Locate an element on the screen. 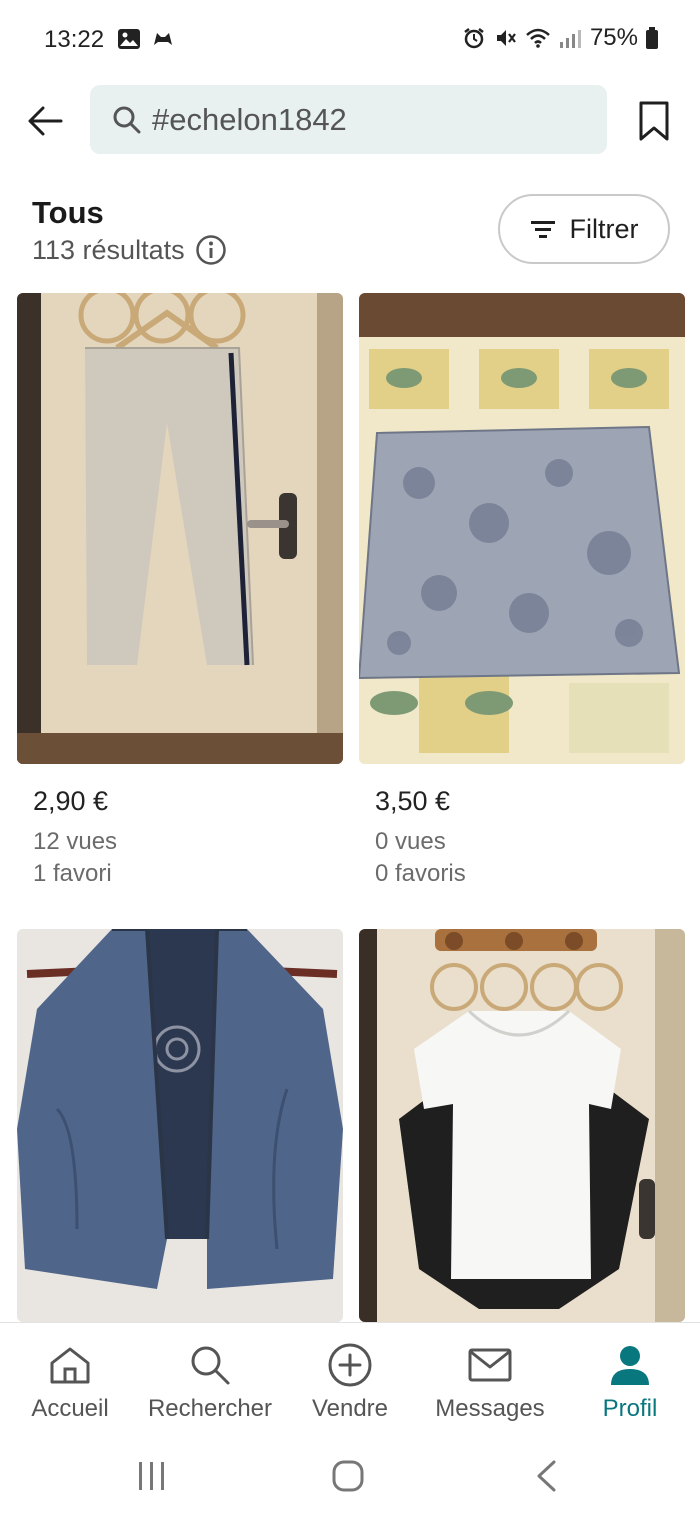 This screenshot has width=700, height=1518. nav-label-messages: Messages is located at coordinates (490, 1408).